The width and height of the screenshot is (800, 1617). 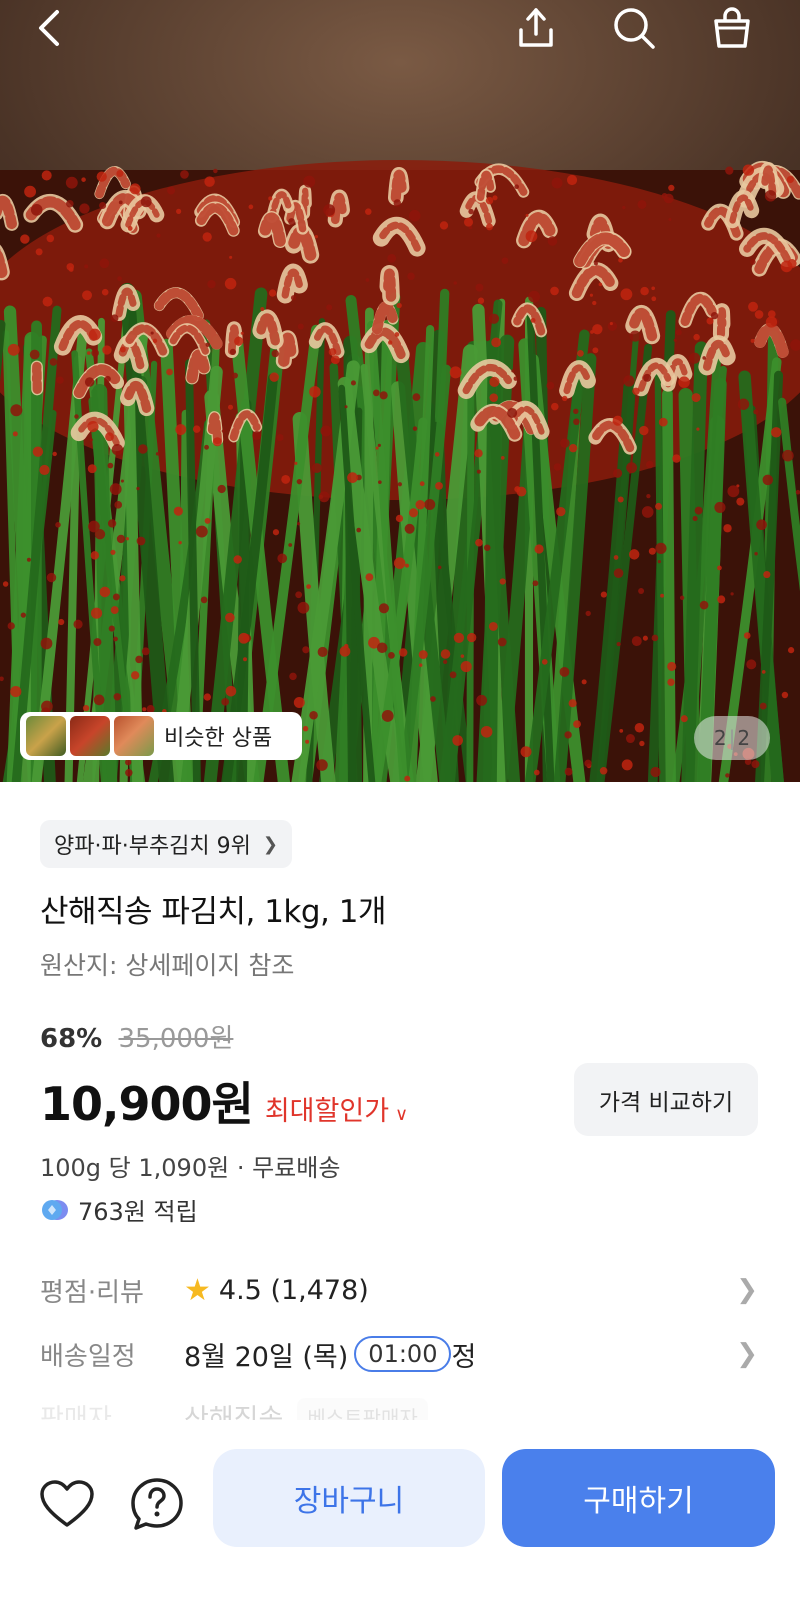 I want to click on price-row: 10,900원 최대할인가 ∨, so click(x=224, y=1101).